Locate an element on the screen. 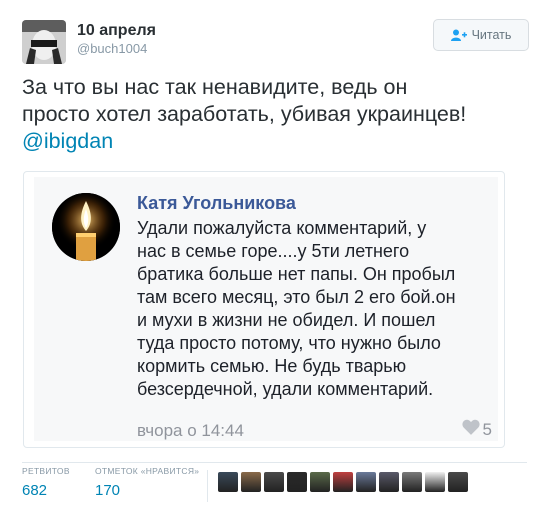 This screenshot has width=548, height=510. comment-time: вчора о 14:44 is located at coordinates (190, 430).